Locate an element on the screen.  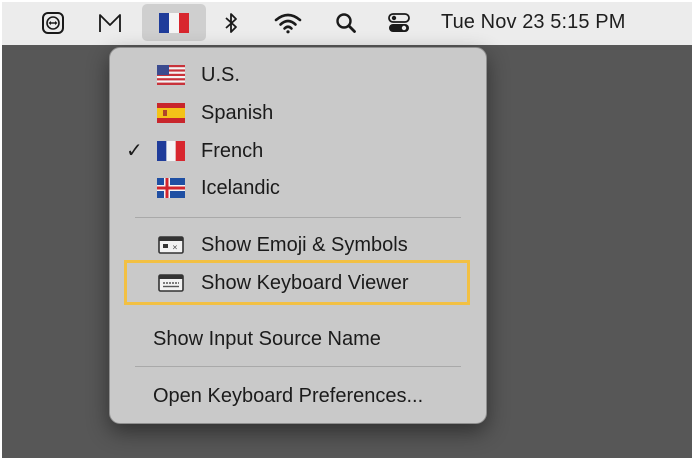
menu-item-show-emoji-symbols: × Show Emoji & Symbols is located at coordinates (298, 245).